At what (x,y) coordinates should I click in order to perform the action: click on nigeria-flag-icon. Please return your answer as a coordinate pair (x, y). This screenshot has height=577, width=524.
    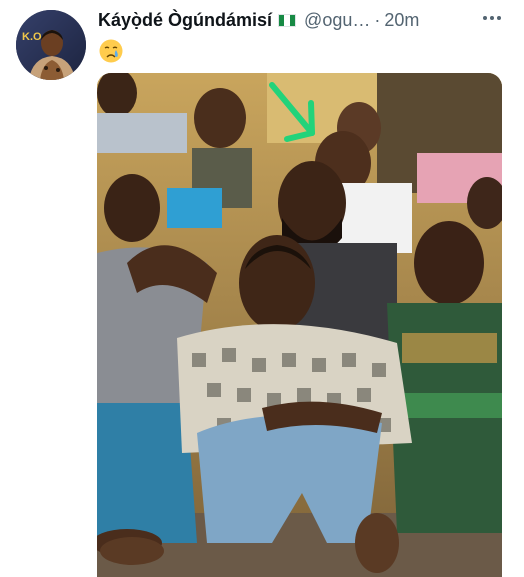
    Looking at the image, I should click on (287, 20).